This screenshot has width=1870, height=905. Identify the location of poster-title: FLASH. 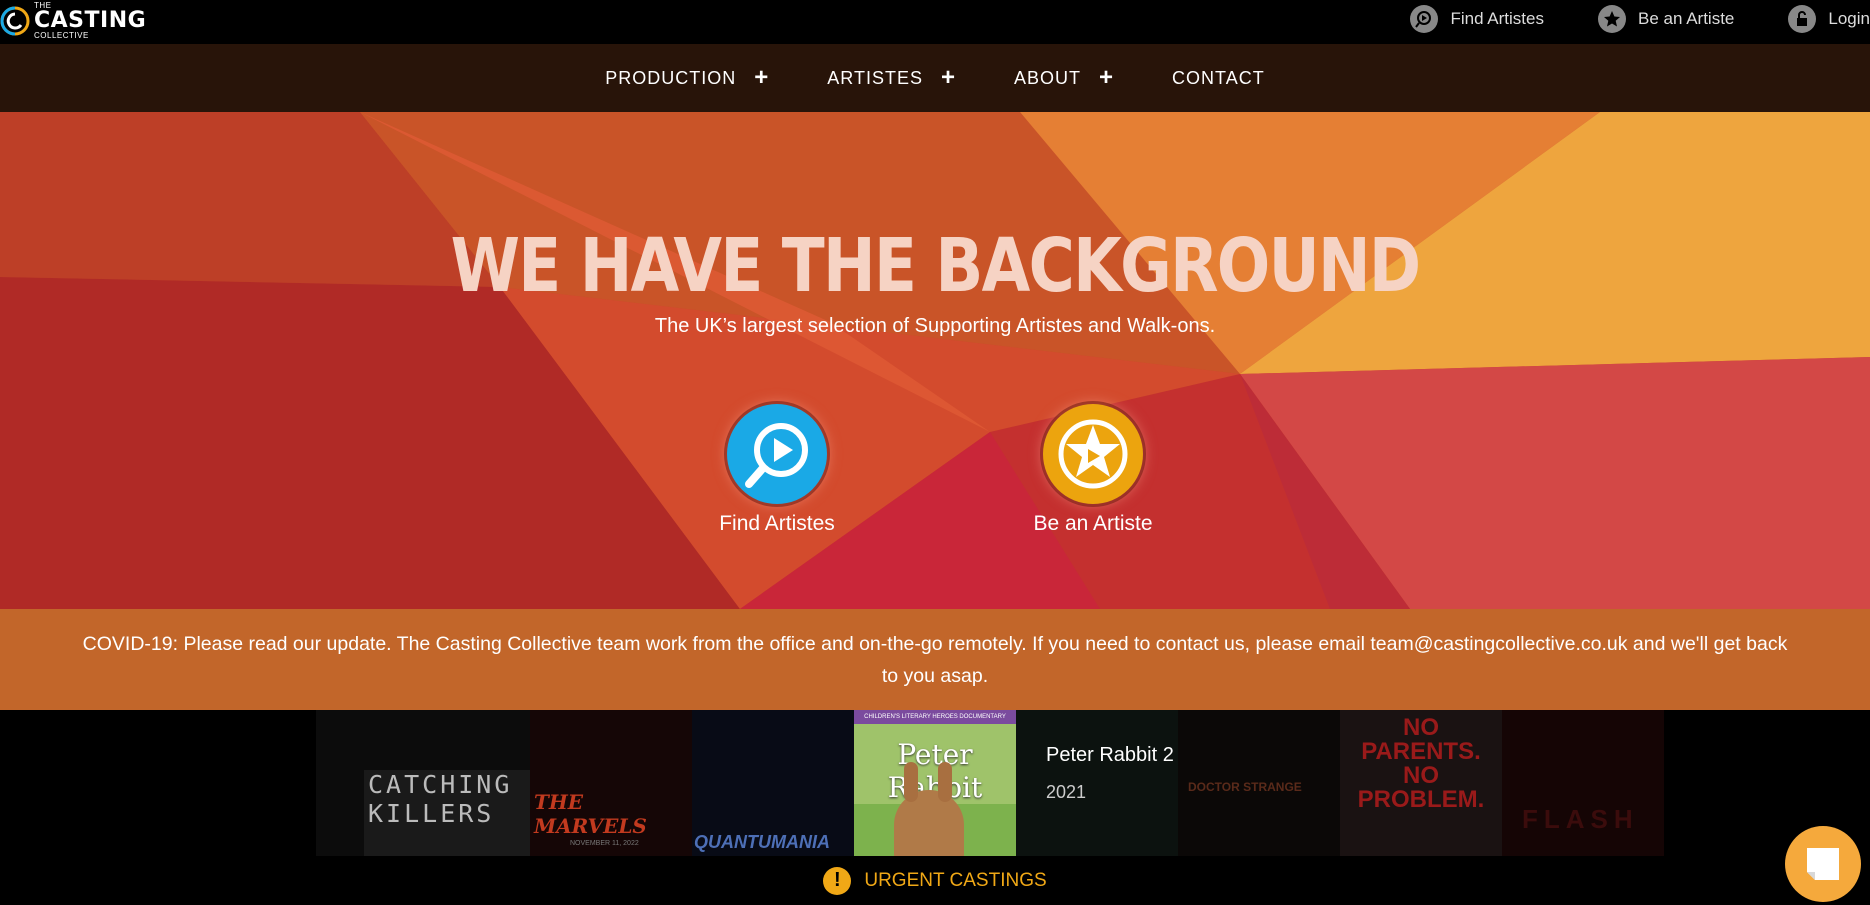
(1580, 819).